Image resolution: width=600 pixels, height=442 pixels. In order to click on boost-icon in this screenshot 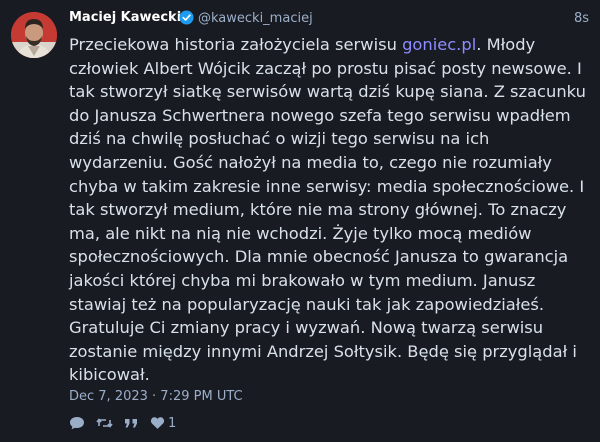, I will do `click(104, 423)`.